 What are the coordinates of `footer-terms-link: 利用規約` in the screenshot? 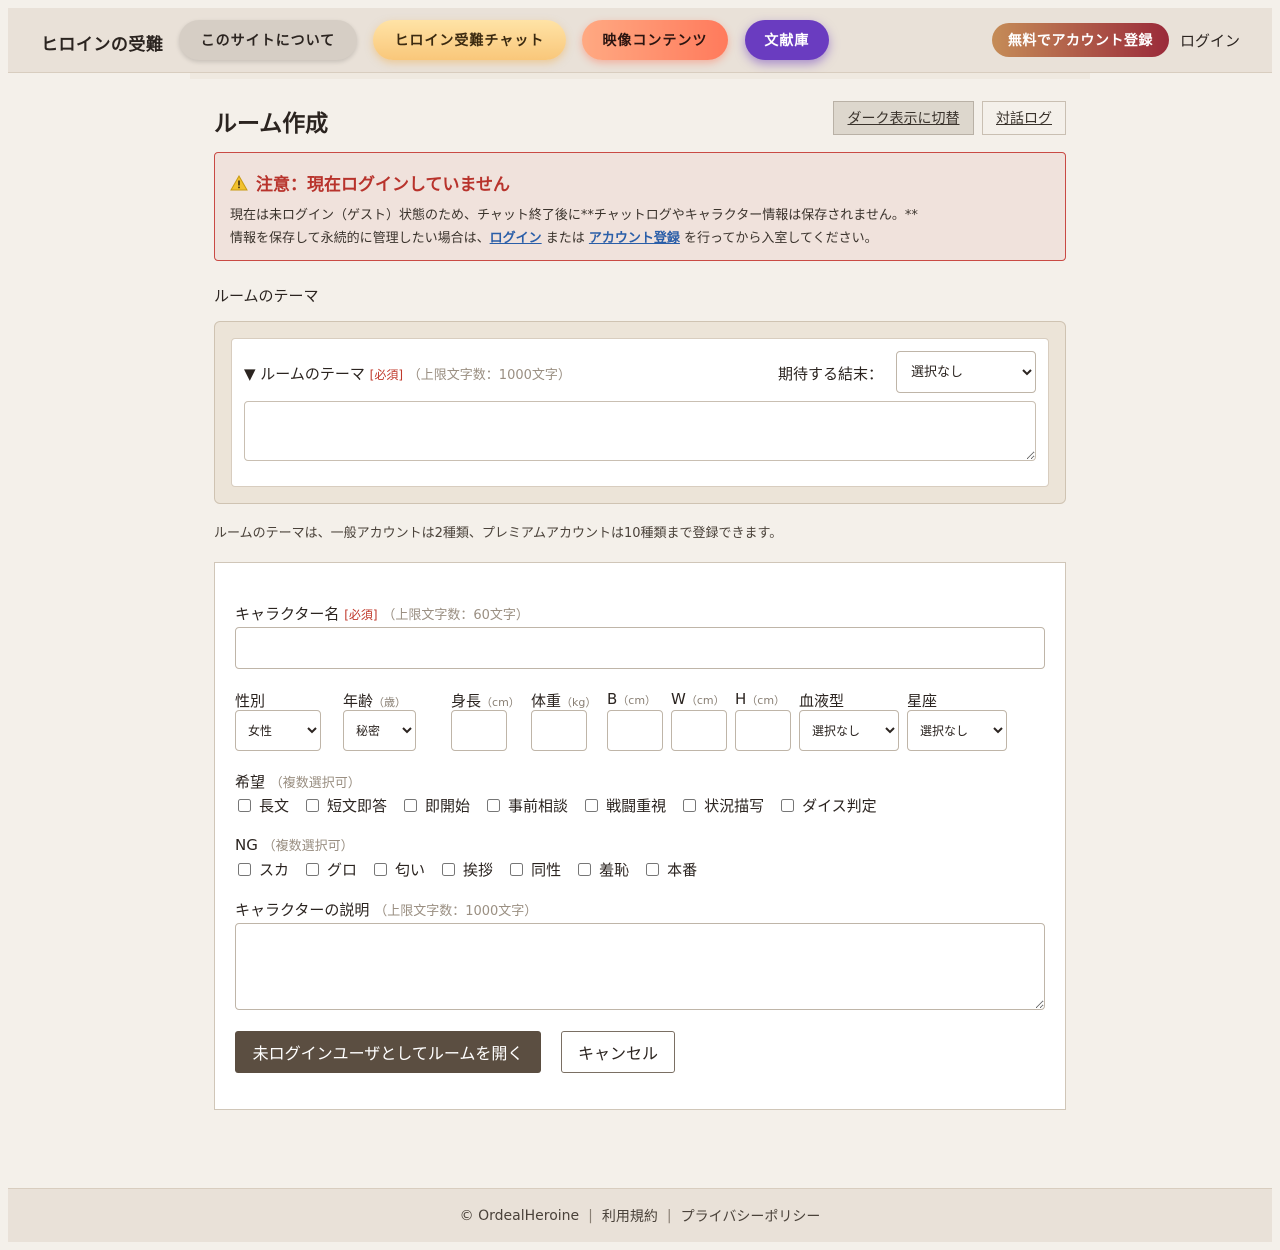 It's located at (630, 1216).